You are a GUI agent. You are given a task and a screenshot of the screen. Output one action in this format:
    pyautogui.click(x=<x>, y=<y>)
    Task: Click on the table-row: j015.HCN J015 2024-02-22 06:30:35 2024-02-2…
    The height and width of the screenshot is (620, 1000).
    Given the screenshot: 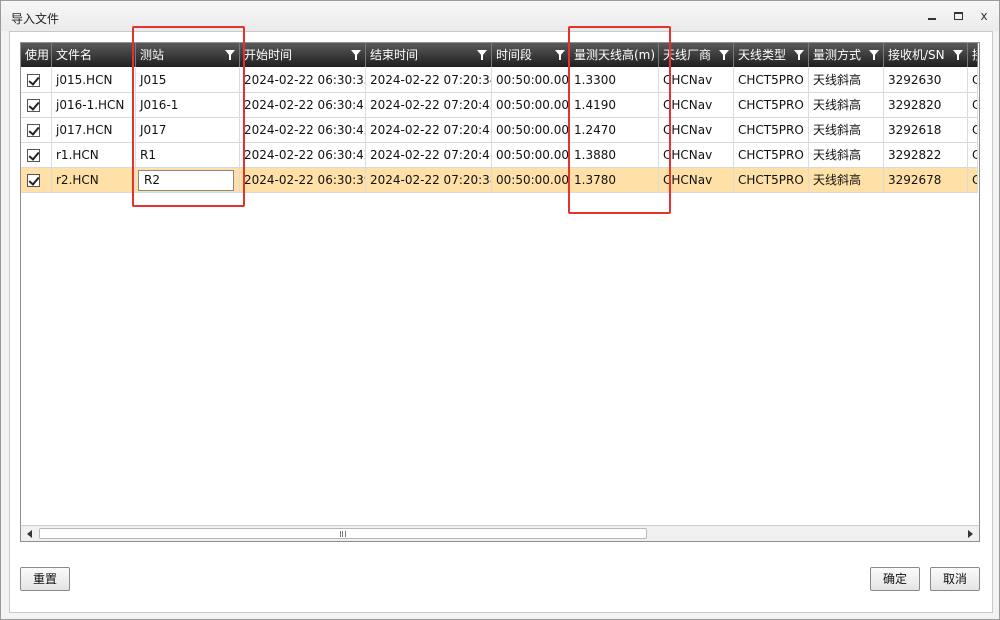 What is the action you would take?
    pyautogui.click(x=499, y=80)
    